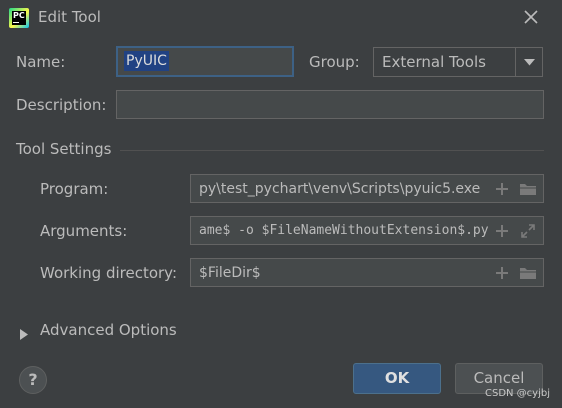  What do you see at coordinates (334, 62) in the screenshot?
I see `group-label: Group:` at bounding box center [334, 62].